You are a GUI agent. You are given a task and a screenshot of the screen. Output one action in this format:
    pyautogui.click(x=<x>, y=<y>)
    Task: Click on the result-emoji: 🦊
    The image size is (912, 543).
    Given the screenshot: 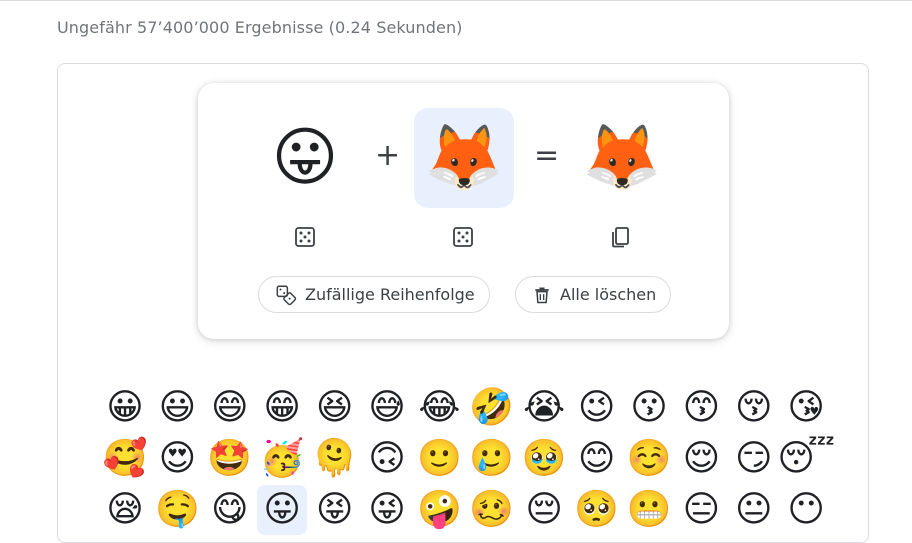 What is the action you would take?
    pyautogui.click(x=622, y=158)
    